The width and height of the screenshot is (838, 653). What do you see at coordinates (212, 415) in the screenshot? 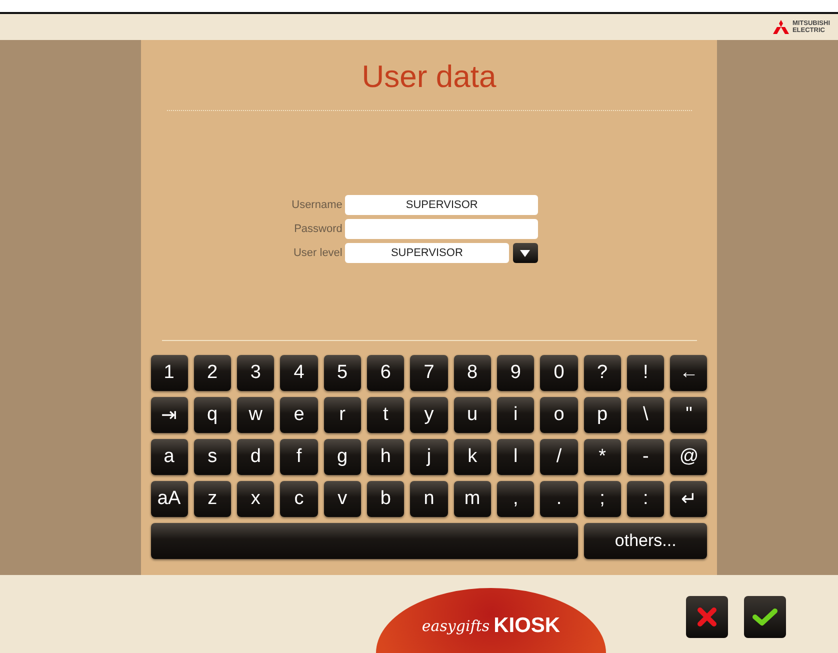
I see `keyboard-key: q` at bounding box center [212, 415].